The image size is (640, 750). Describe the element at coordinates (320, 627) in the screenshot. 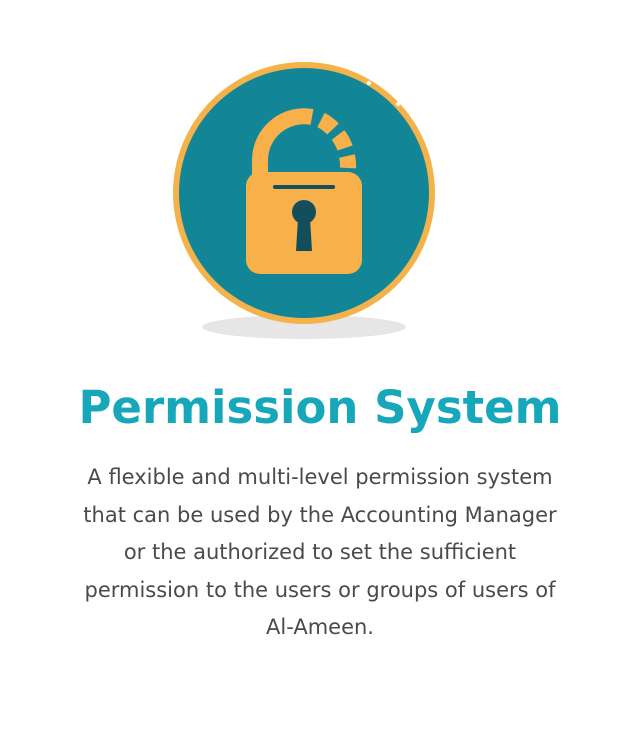

I see `description-line: Al-Ameen.` at that location.